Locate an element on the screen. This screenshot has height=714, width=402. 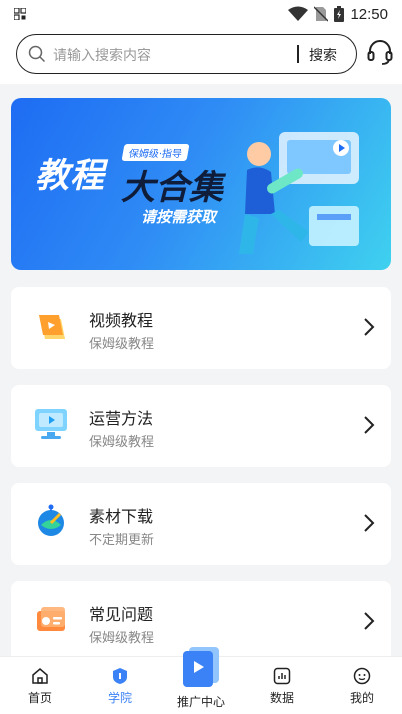
bottom-tab-bar: 首页 学院 推广中心 数据 我的 is located at coordinates (201, 680).